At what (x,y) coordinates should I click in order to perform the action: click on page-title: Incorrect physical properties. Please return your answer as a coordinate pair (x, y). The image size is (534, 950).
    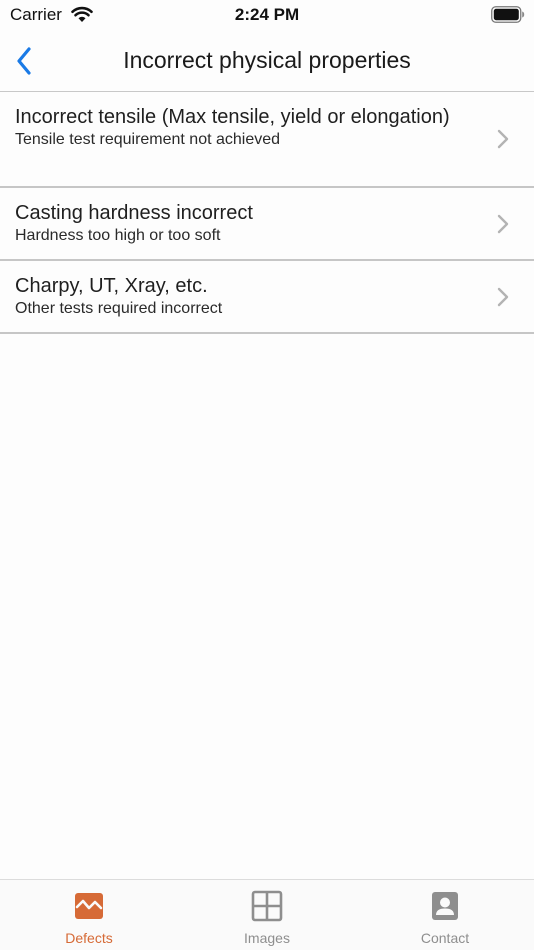
    Looking at the image, I should click on (267, 60).